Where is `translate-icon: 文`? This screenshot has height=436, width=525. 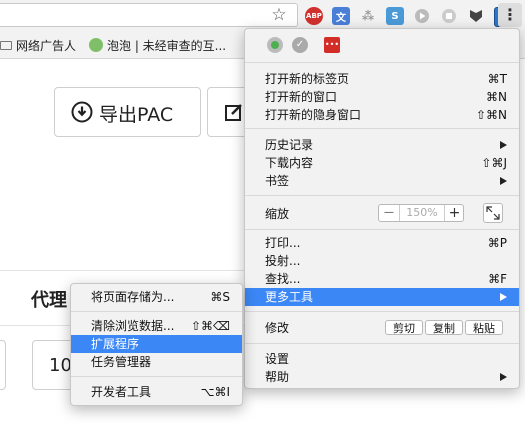 translate-icon: 文 is located at coordinates (341, 16).